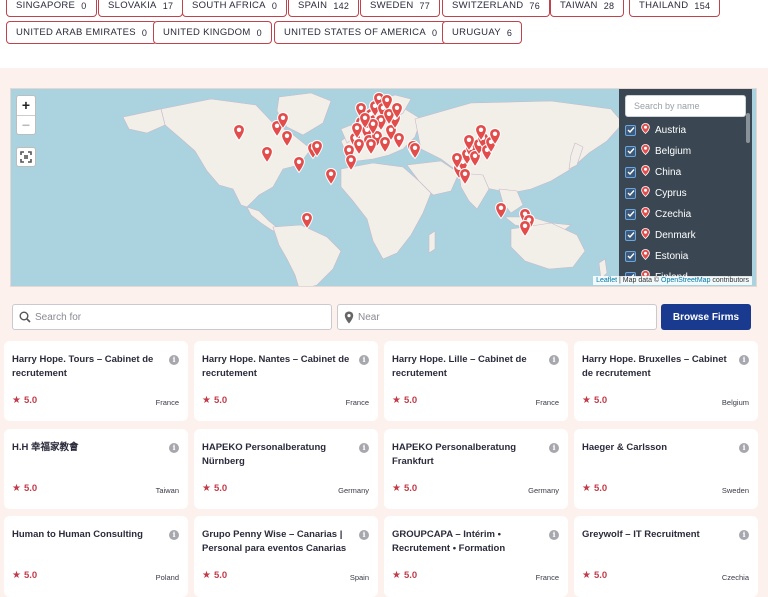  Describe the element at coordinates (657, 448) in the screenshot. I see `firm-name: Haeger & Carlsson` at that location.